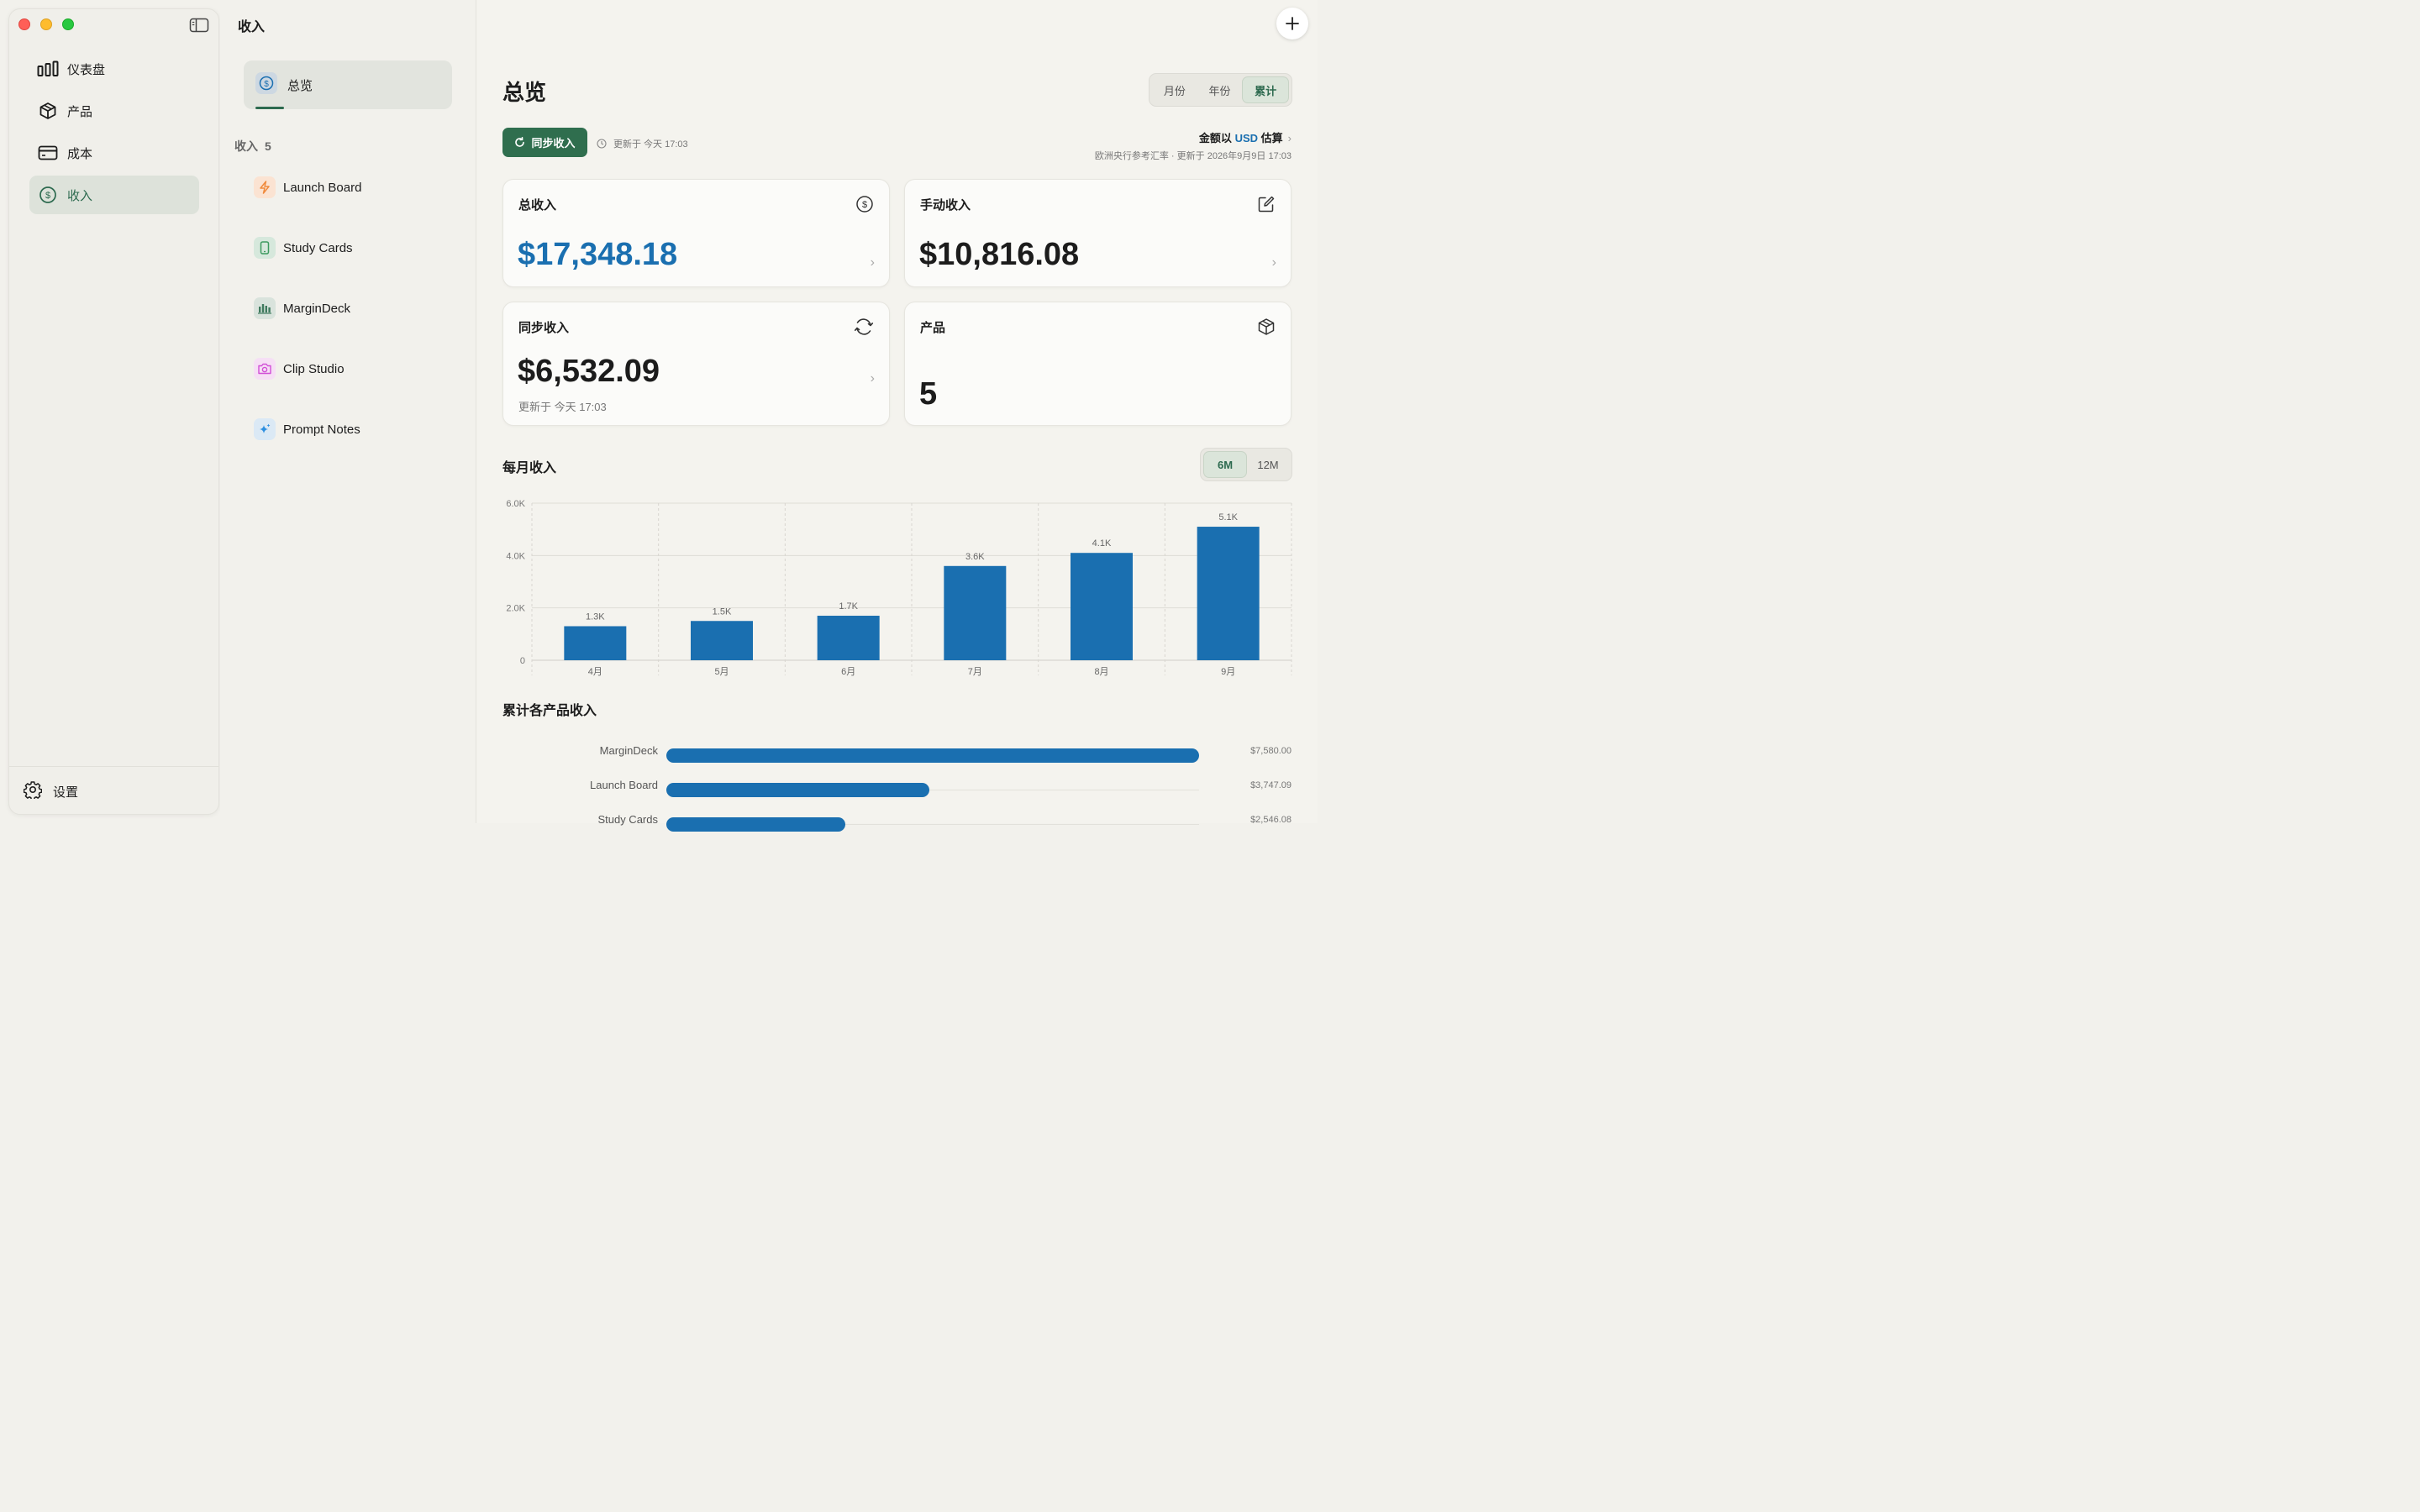  Describe the element at coordinates (522, 661) in the screenshot. I see `y-tick-label: 0` at that location.